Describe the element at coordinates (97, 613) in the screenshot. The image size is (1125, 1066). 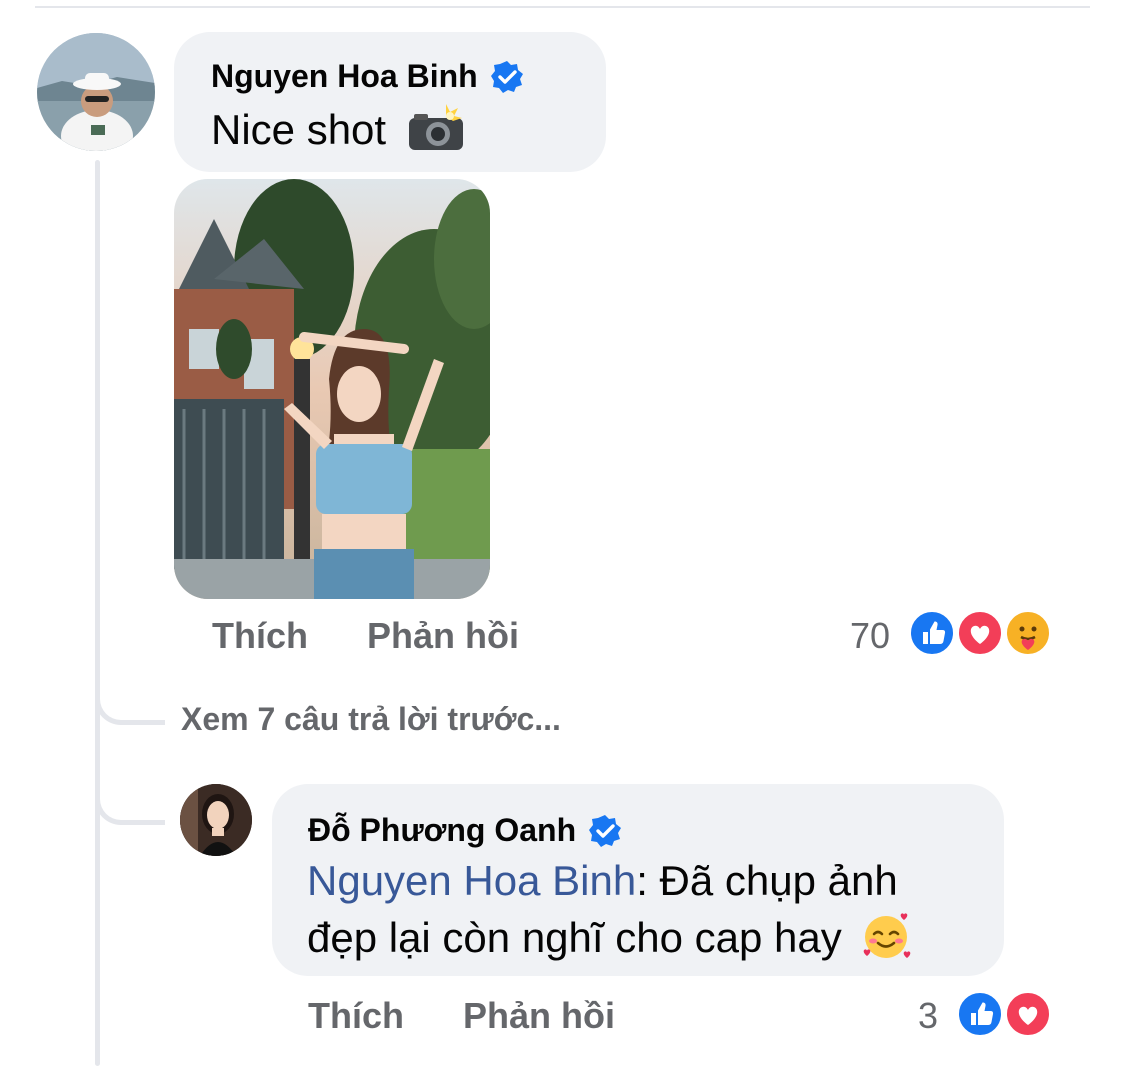
I see `thread-line` at that location.